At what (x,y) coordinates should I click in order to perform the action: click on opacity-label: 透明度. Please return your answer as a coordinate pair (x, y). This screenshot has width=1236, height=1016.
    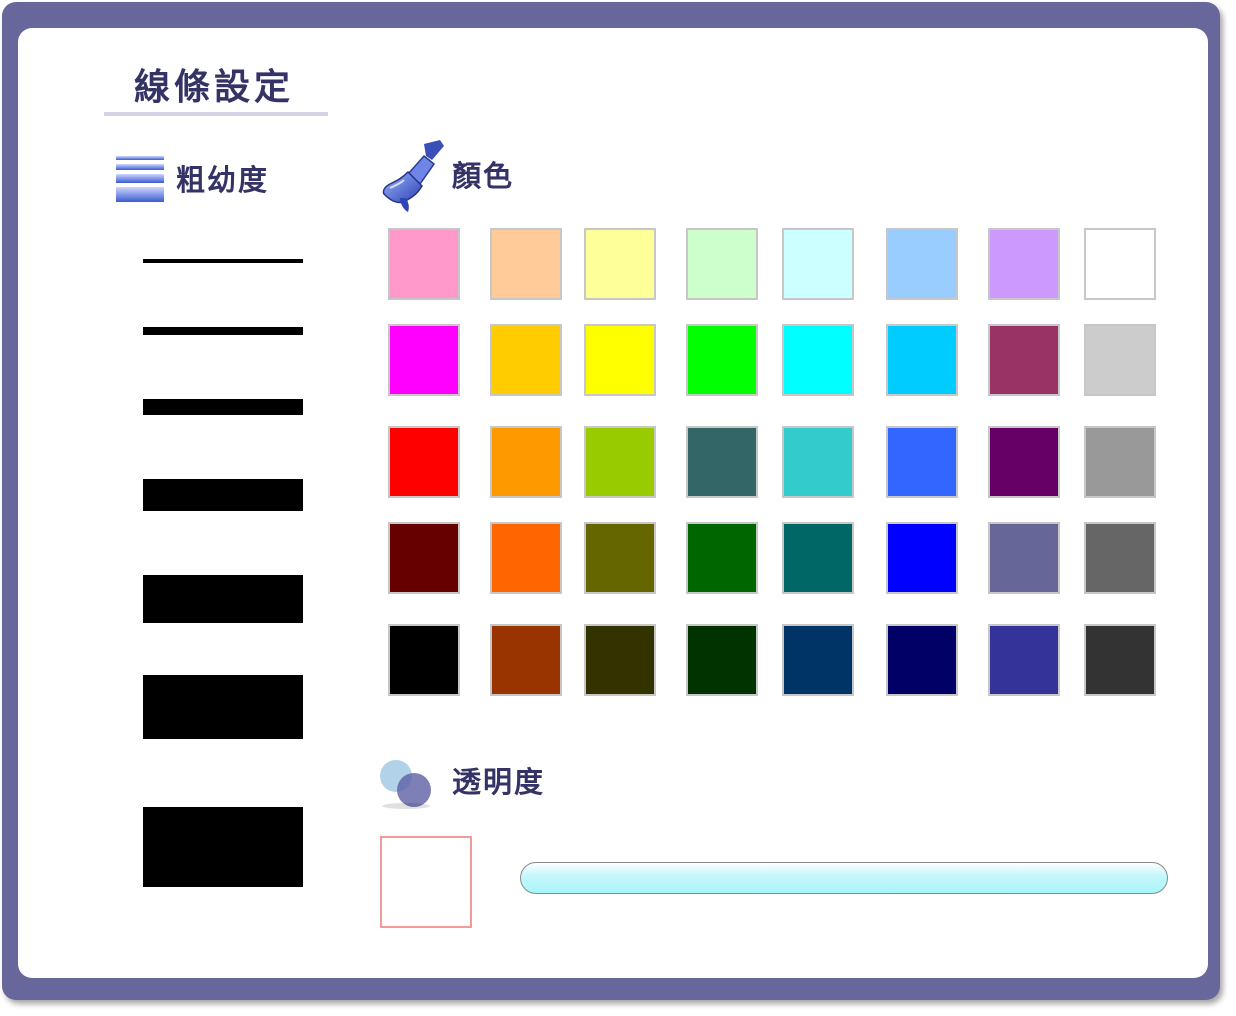
    Looking at the image, I should click on (499, 782).